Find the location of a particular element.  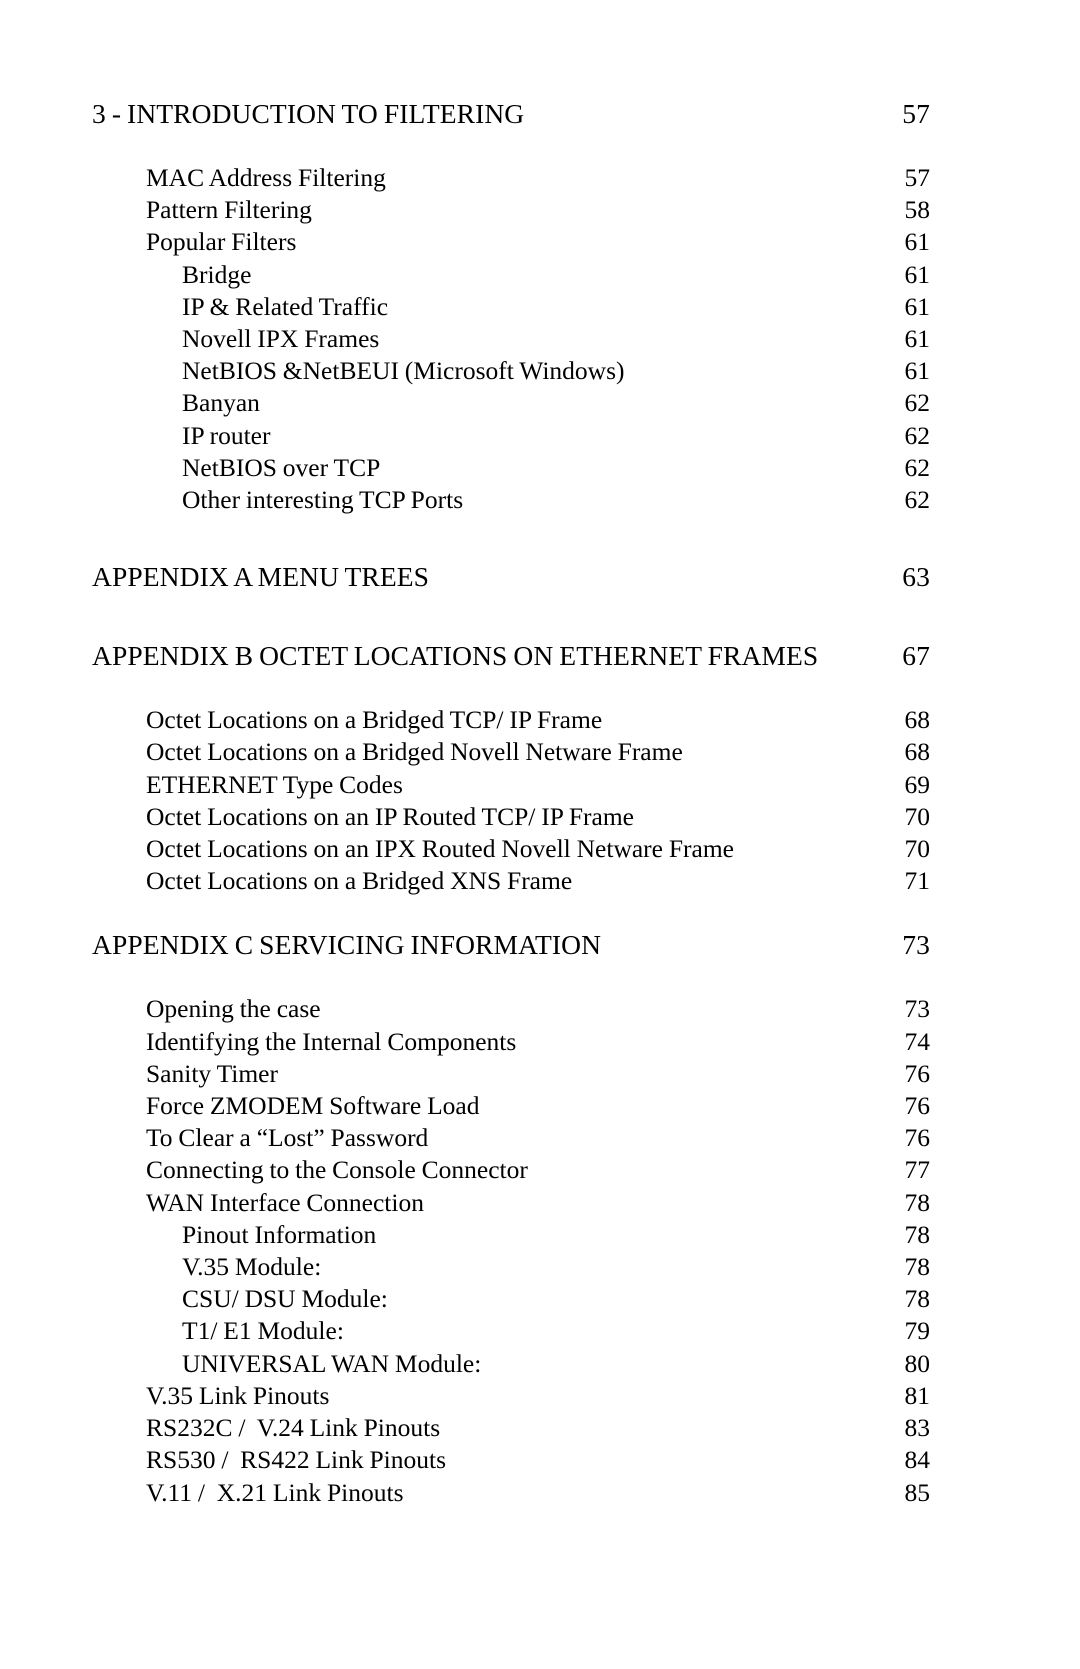

toc-entry: MAC Address Filtering 57 is located at coordinates (538, 178).